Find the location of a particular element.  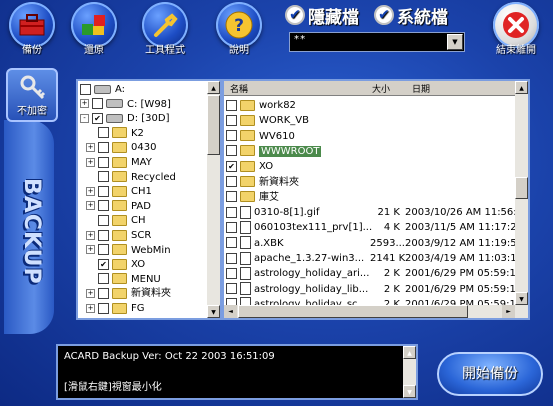

file-checkbox: ✔ is located at coordinates (231, 166).